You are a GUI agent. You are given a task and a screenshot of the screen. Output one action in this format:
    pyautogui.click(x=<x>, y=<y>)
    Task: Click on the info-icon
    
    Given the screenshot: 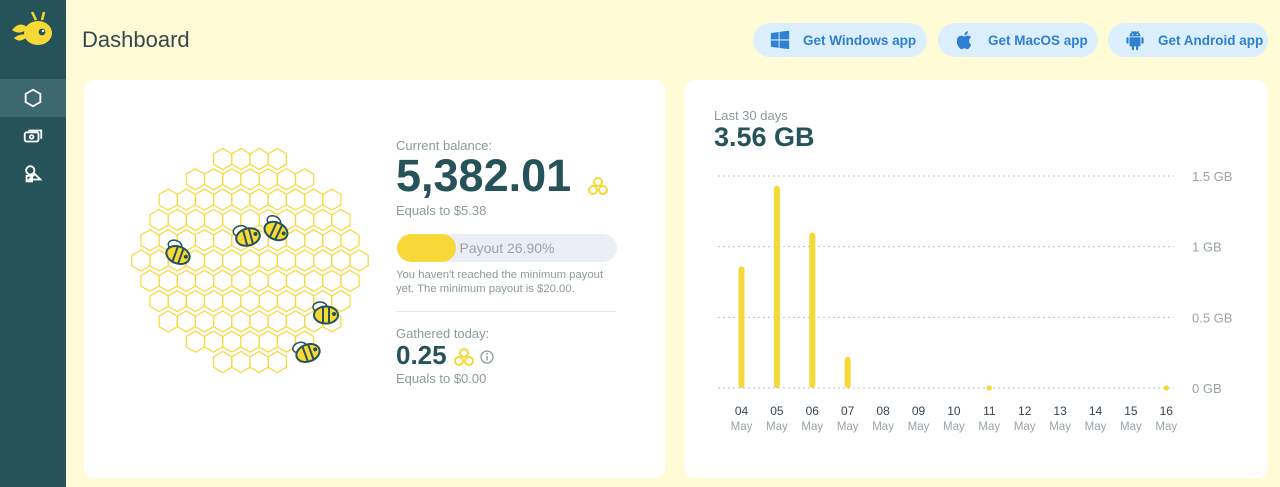 What is the action you would take?
    pyautogui.click(x=487, y=357)
    